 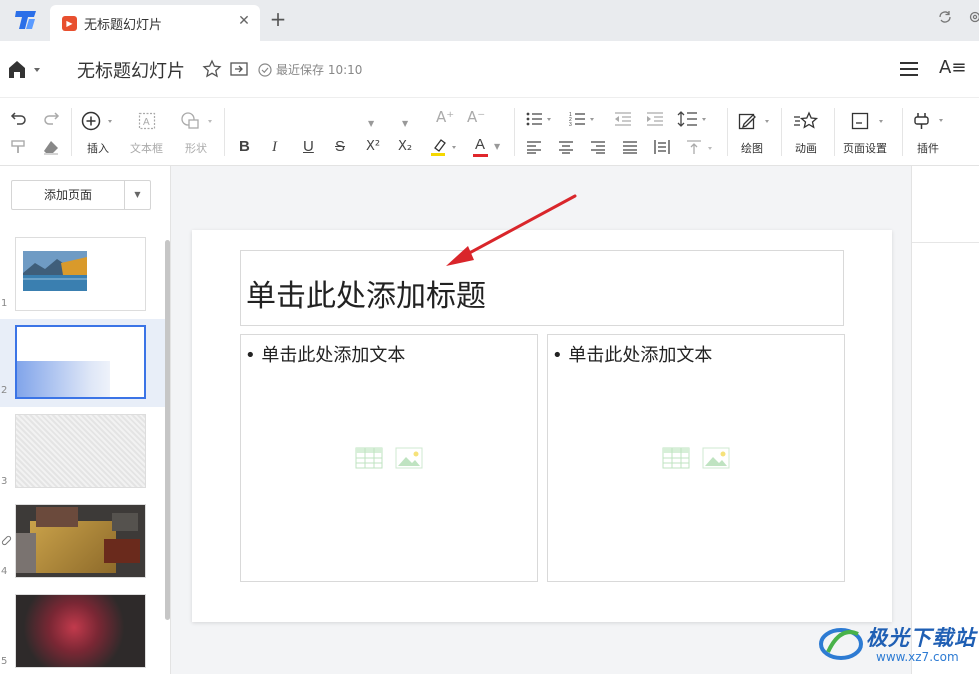 I want to click on bullet-list-icon, so click(x=541, y=119).